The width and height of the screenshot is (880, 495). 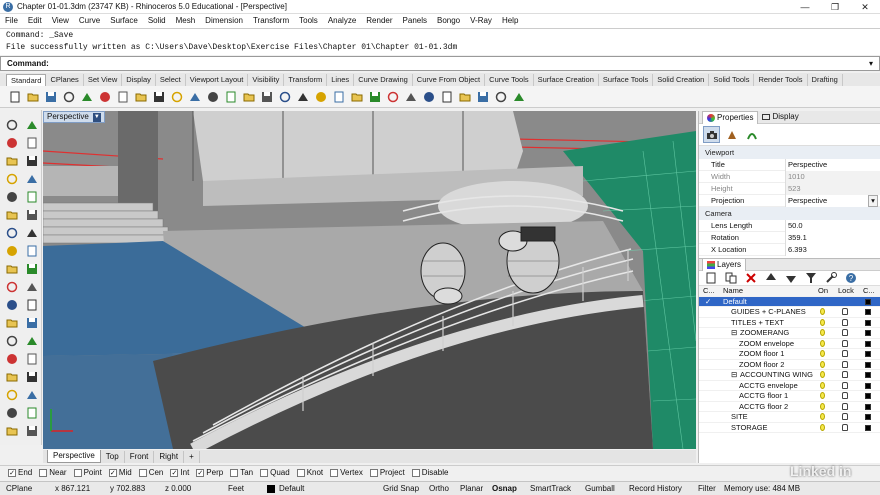 What do you see at coordinates (169, 456) in the screenshot?
I see `tab-right: Right` at bounding box center [169, 456].